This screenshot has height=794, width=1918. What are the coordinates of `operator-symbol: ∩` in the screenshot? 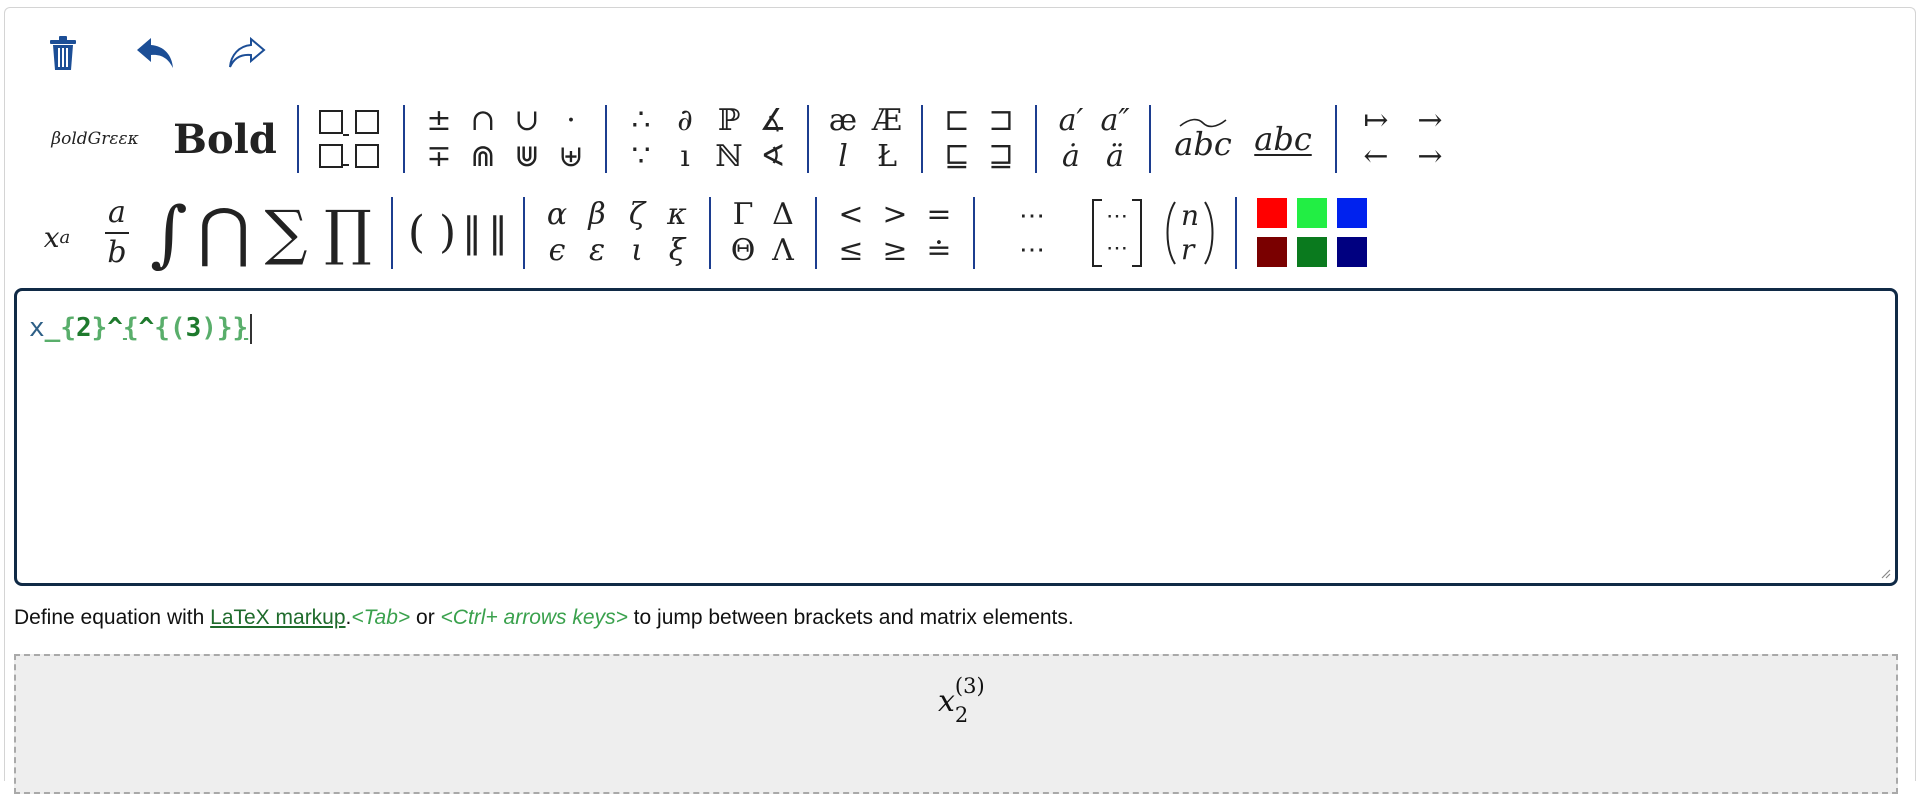 It's located at (482, 121).